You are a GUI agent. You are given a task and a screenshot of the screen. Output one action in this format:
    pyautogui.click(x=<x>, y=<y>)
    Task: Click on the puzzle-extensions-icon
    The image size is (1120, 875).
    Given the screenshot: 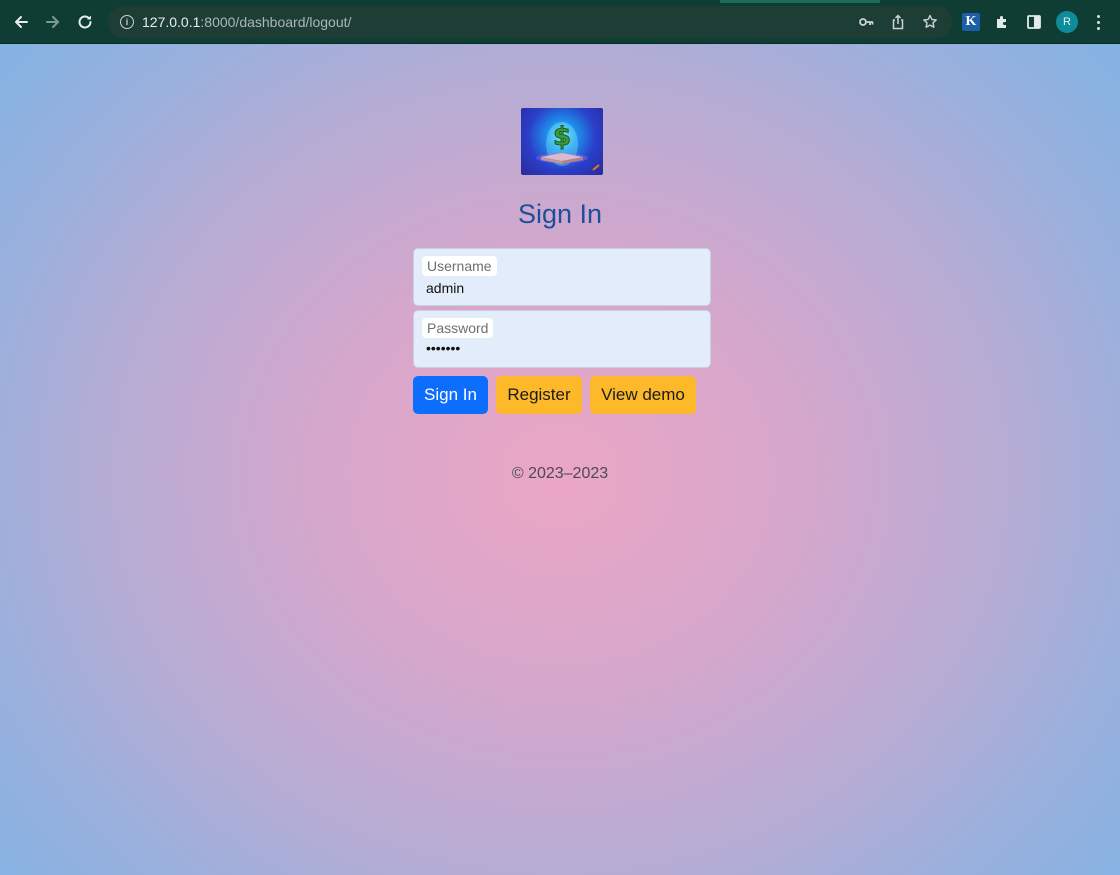 What is the action you would take?
    pyautogui.click(x=1002, y=22)
    